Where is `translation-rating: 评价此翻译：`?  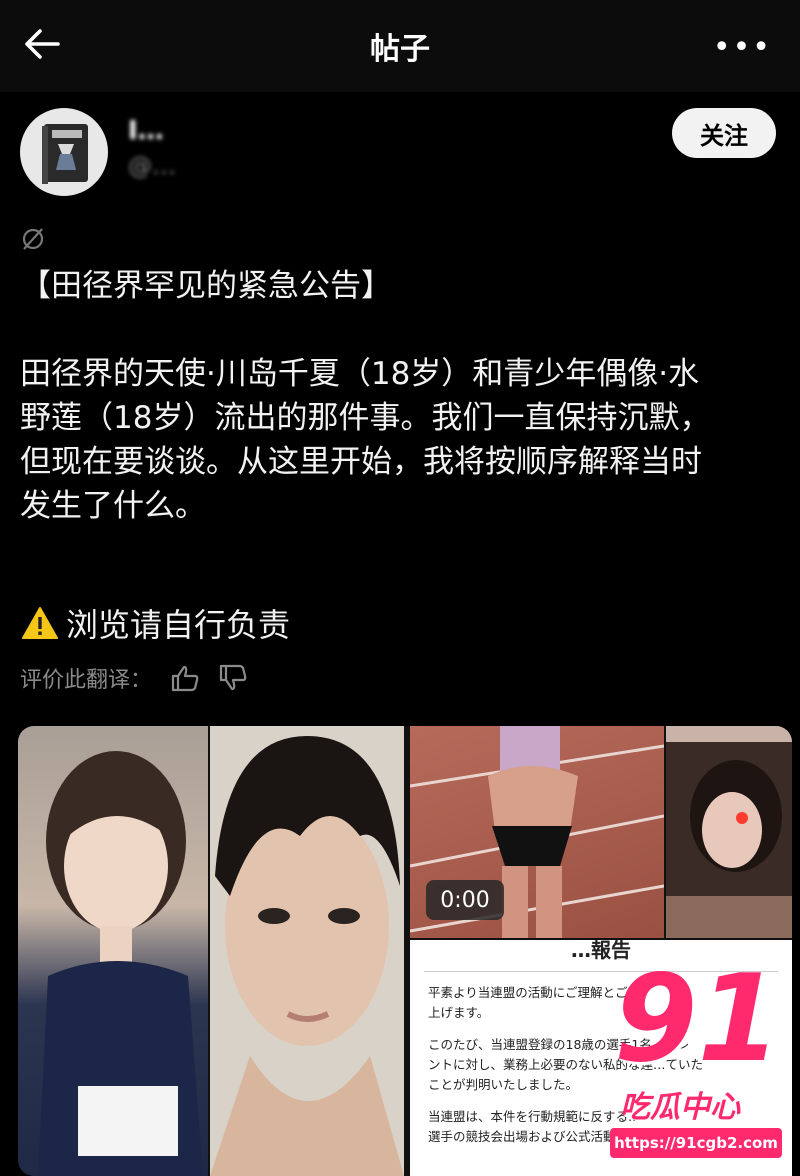
translation-rating: 评价此翻译： is located at coordinates (134, 678).